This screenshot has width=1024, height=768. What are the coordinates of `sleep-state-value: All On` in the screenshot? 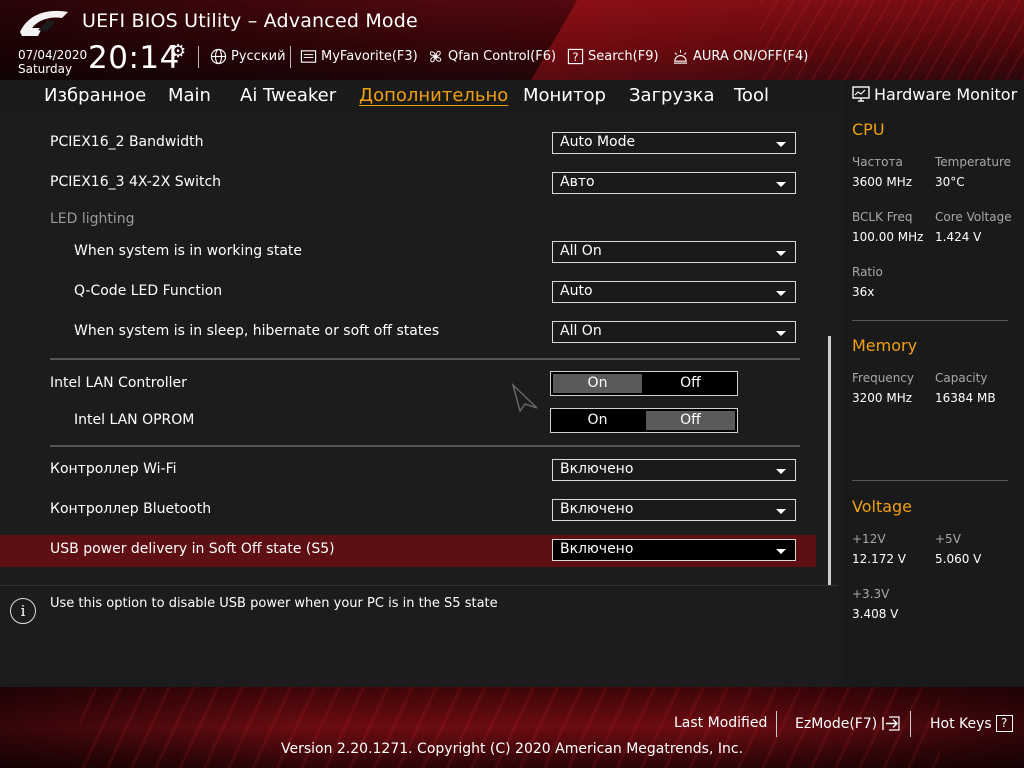 It's located at (581, 331).